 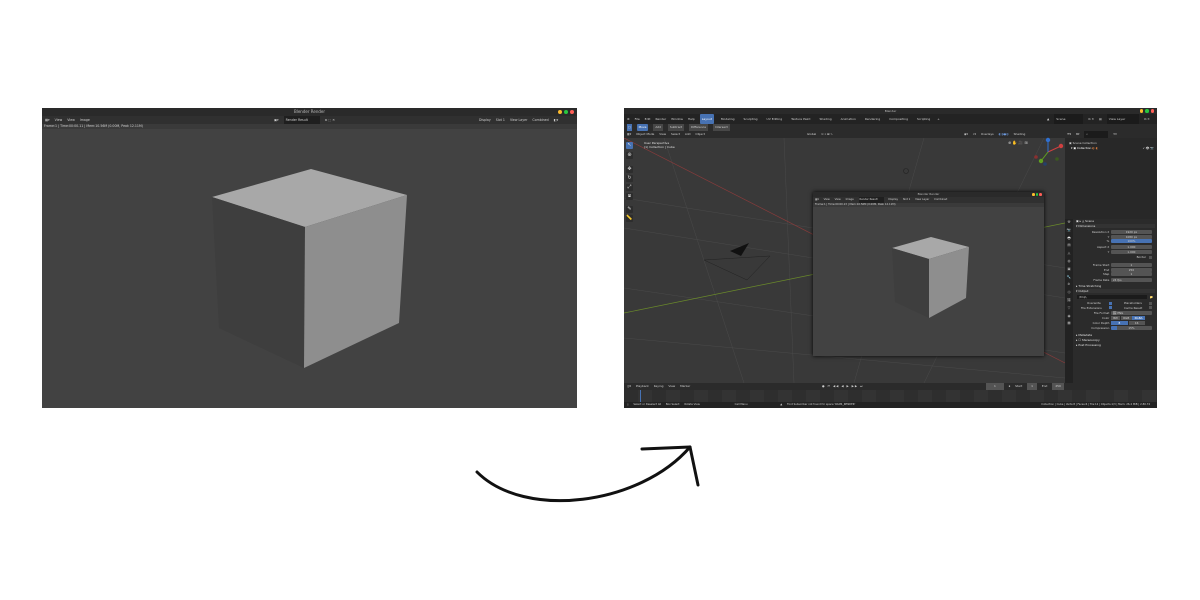 I want to click on display-menu: Display, so click(x=485, y=120).